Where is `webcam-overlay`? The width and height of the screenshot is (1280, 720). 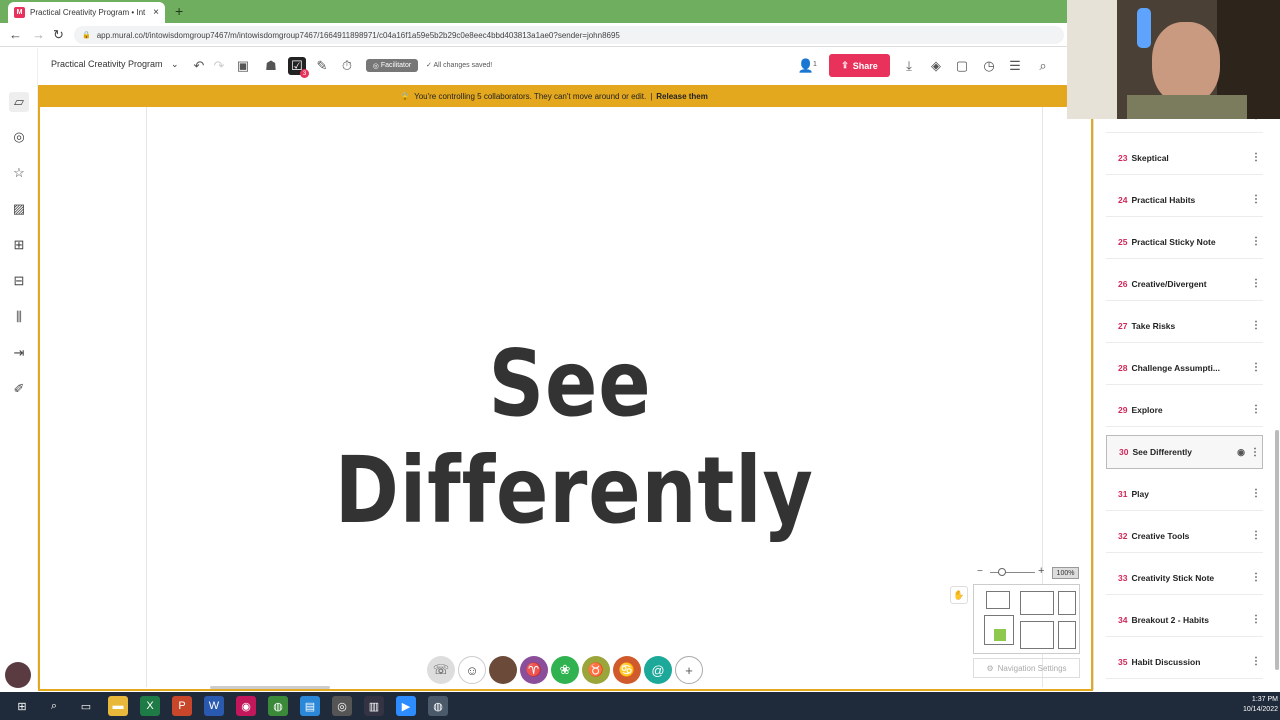 webcam-overlay is located at coordinates (1173, 59).